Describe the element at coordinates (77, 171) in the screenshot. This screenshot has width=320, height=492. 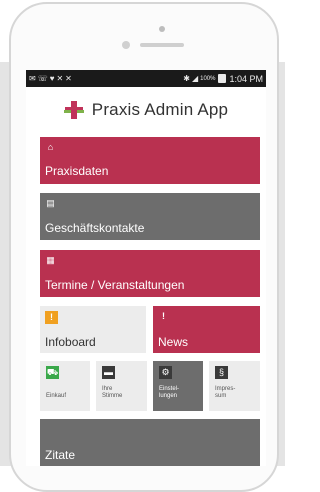
I see `tile-label: Praxisdaten` at that location.